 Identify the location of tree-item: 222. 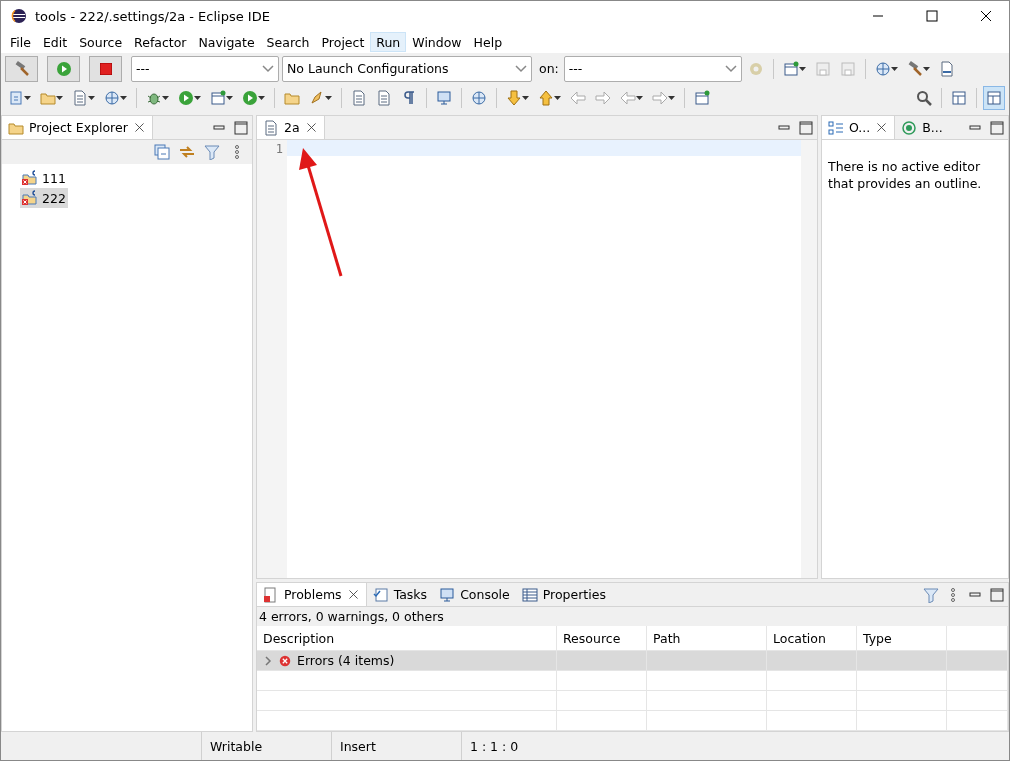
(44, 198).